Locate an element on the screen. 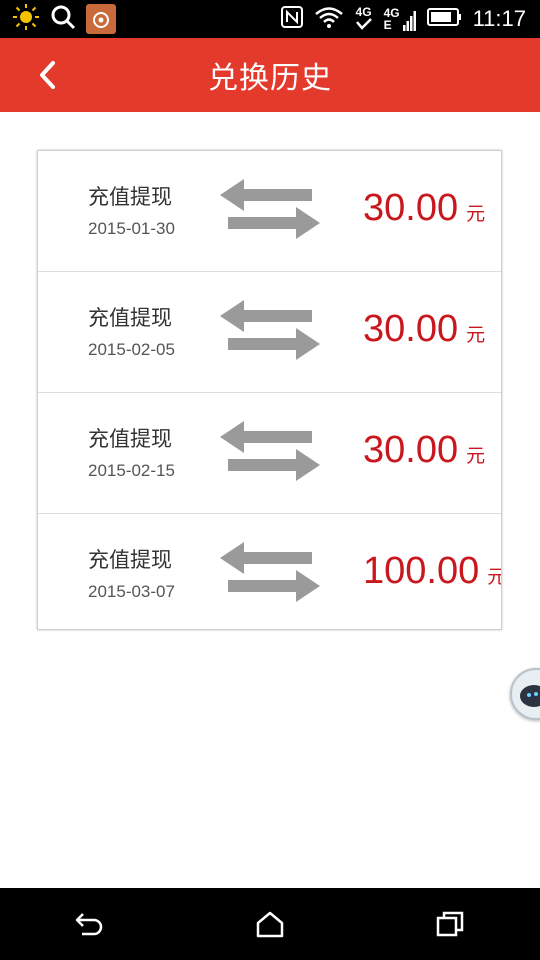 This screenshot has height=960, width=540. record-date: 2015-01-30 is located at coordinates (131, 228).